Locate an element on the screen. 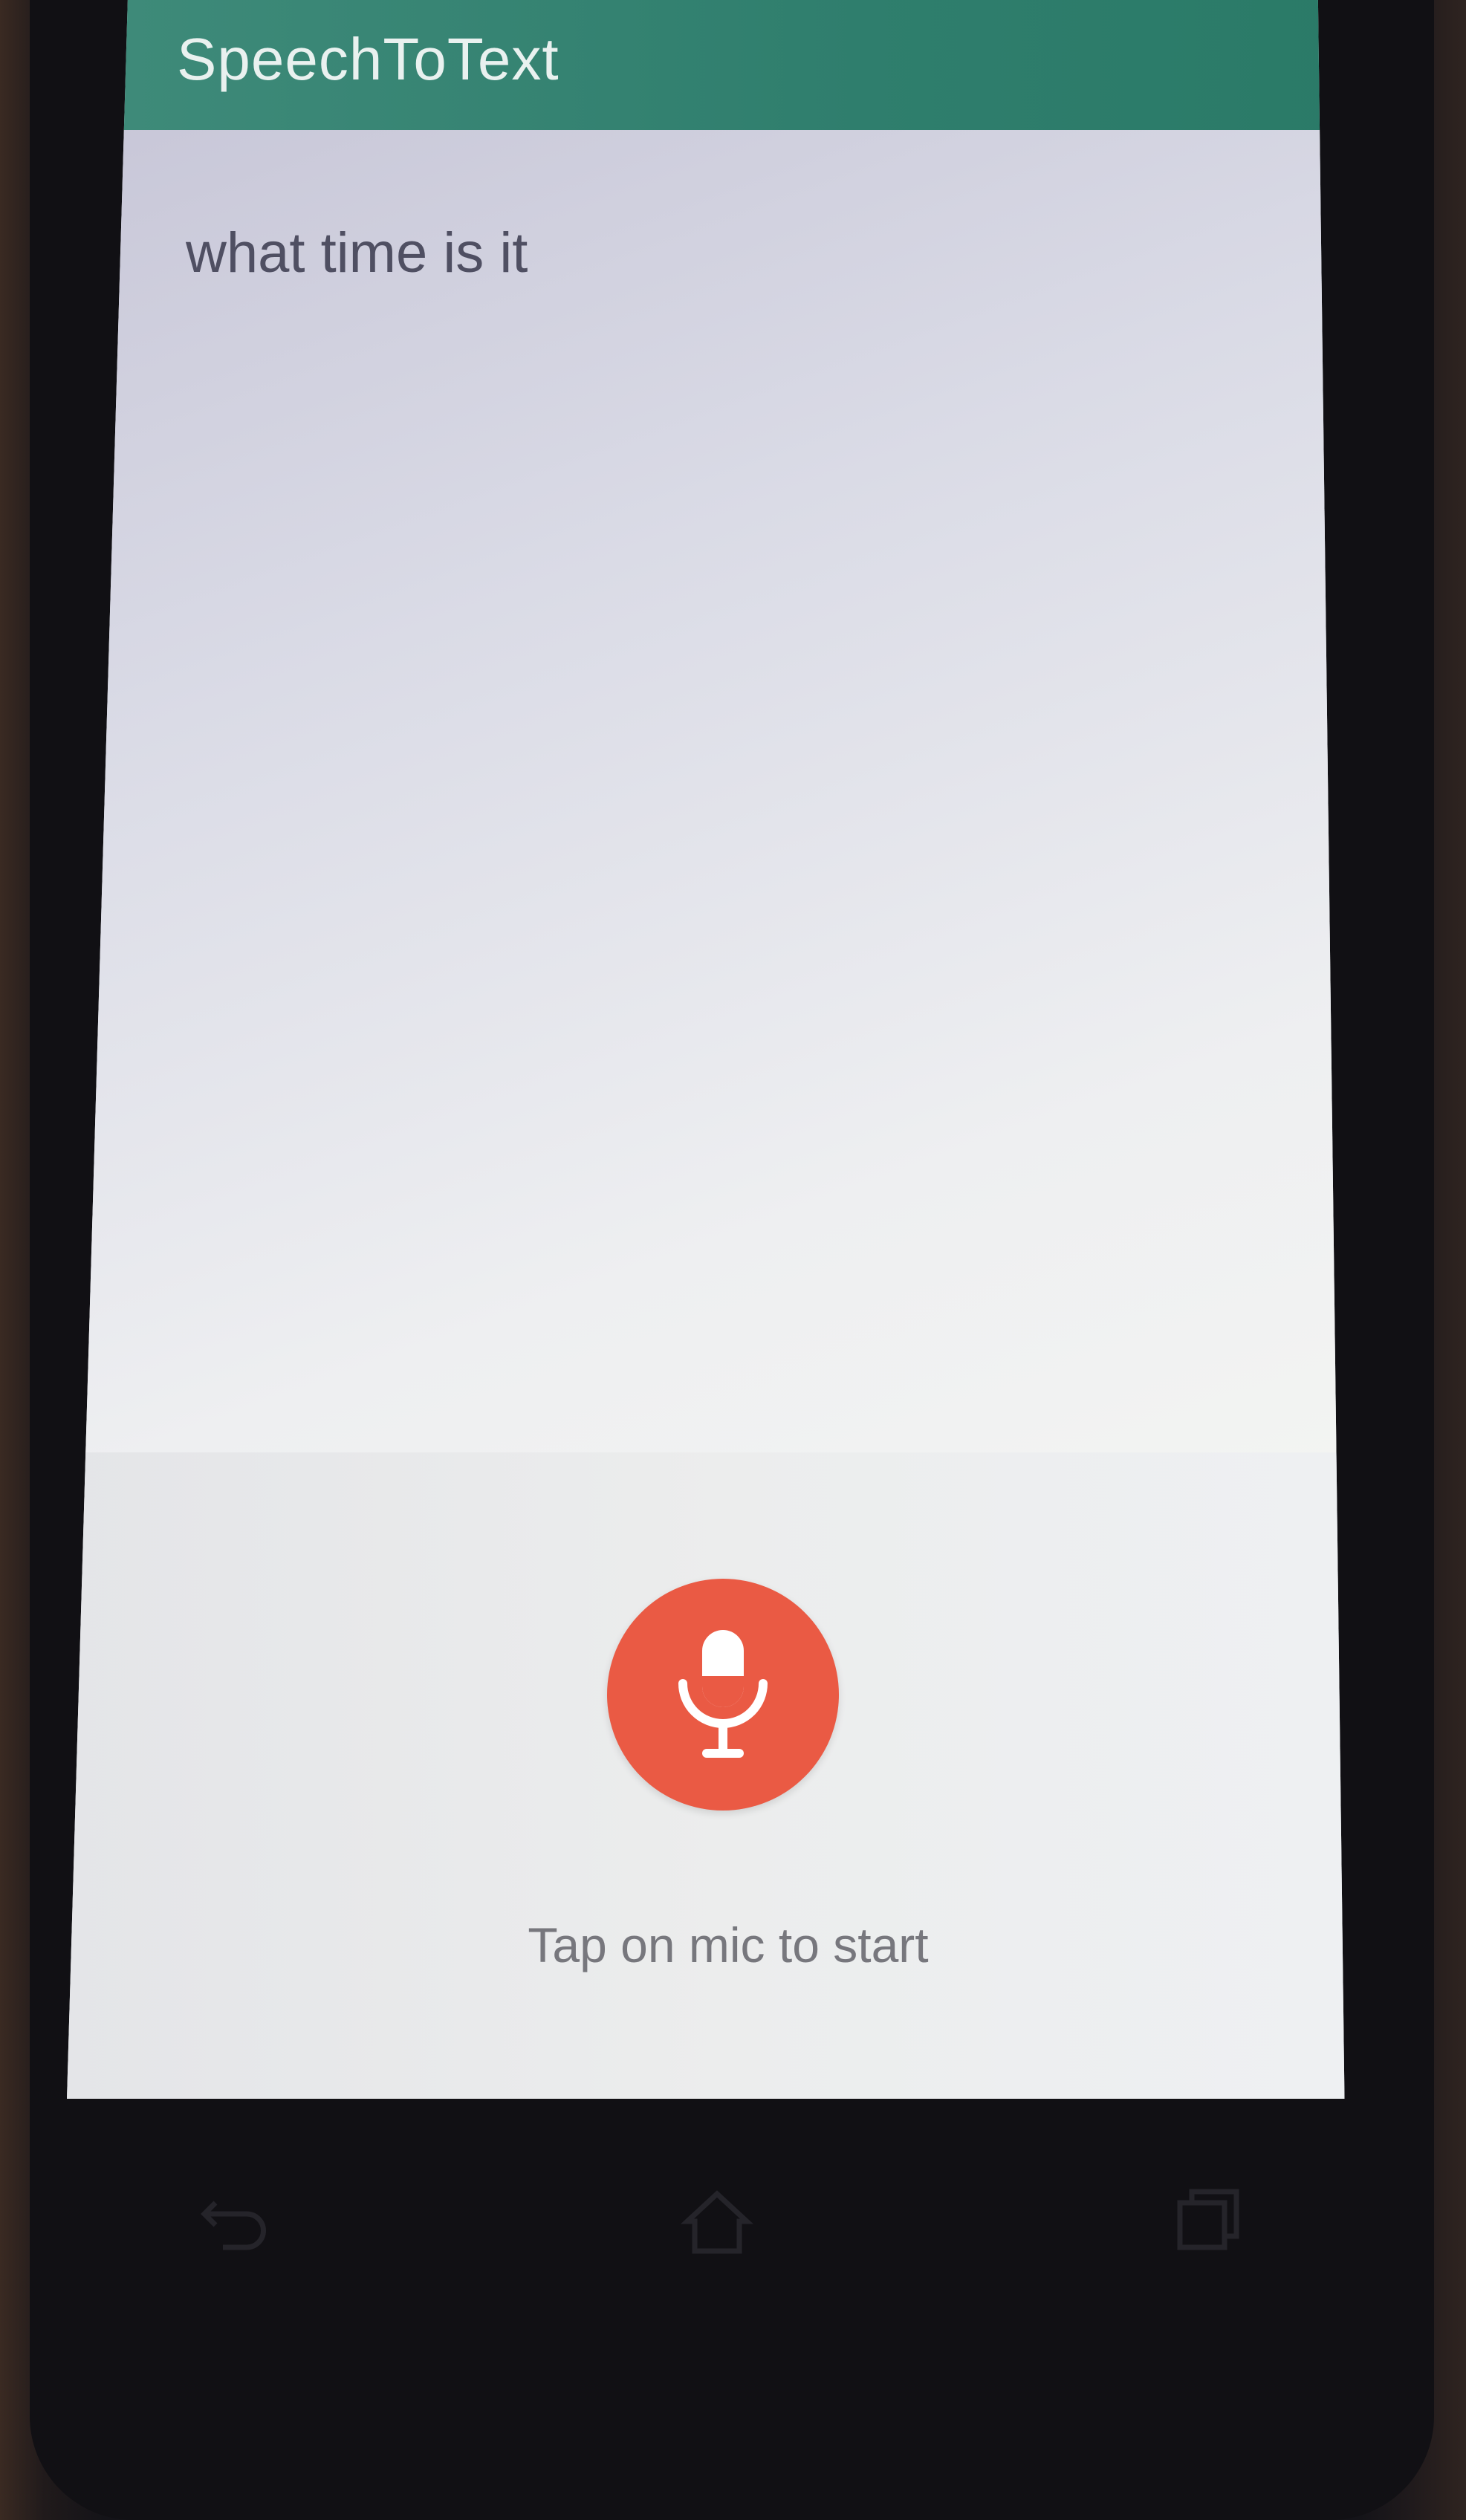  system-nav-bar is located at coordinates (728, 2221).